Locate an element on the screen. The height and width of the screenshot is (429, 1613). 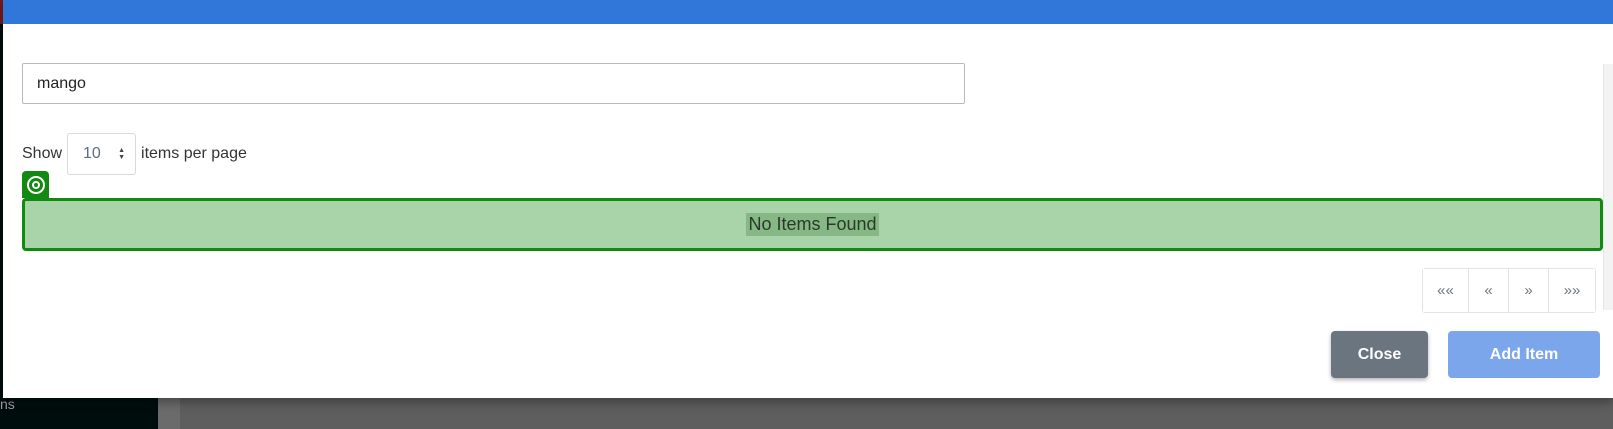
sort-arrows-icon: ▲ ▼ is located at coordinates (122, 154).